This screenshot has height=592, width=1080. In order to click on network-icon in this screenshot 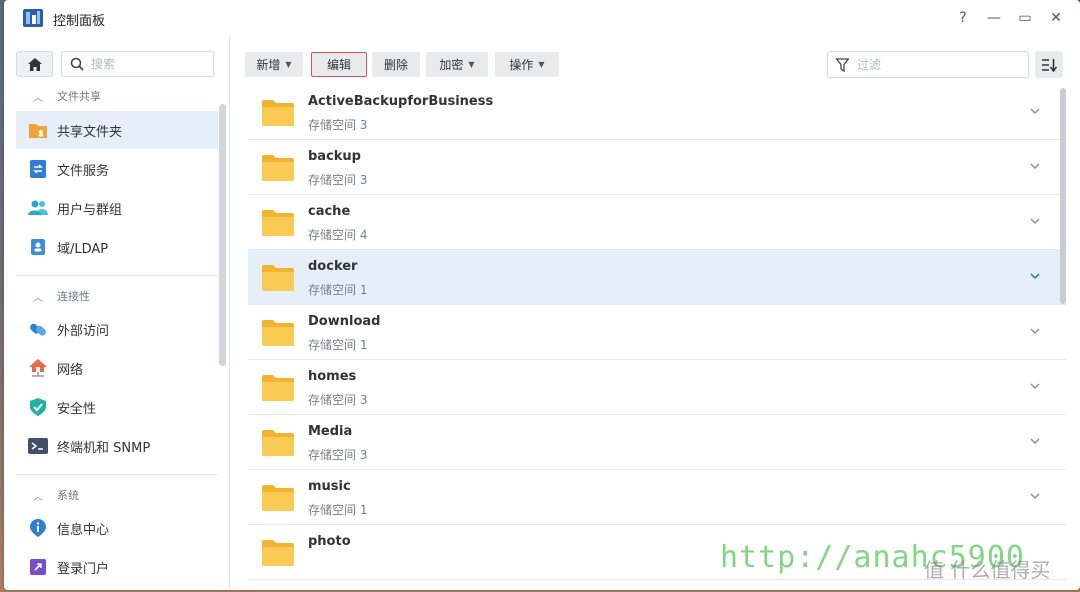, I will do `click(38, 368)`.